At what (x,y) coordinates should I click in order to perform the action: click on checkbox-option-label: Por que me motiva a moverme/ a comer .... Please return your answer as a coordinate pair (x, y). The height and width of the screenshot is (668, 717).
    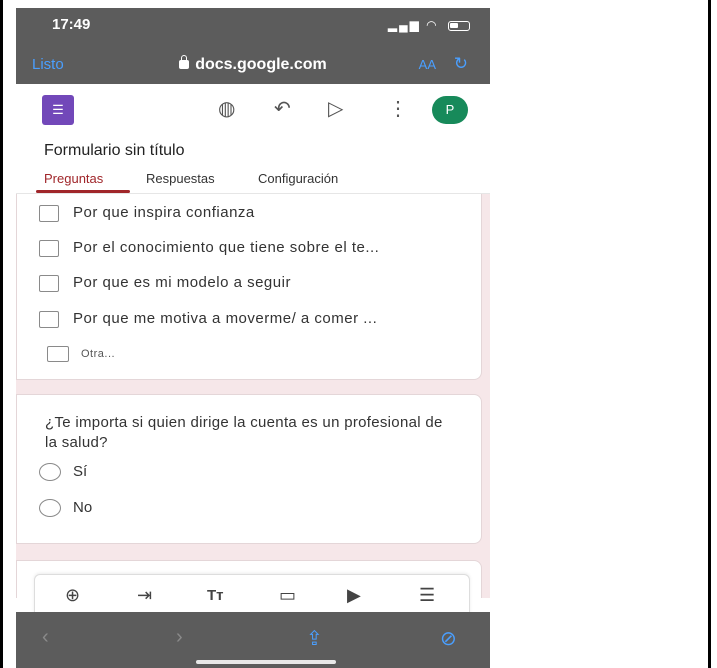
    Looking at the image, I should click on (225, 318).